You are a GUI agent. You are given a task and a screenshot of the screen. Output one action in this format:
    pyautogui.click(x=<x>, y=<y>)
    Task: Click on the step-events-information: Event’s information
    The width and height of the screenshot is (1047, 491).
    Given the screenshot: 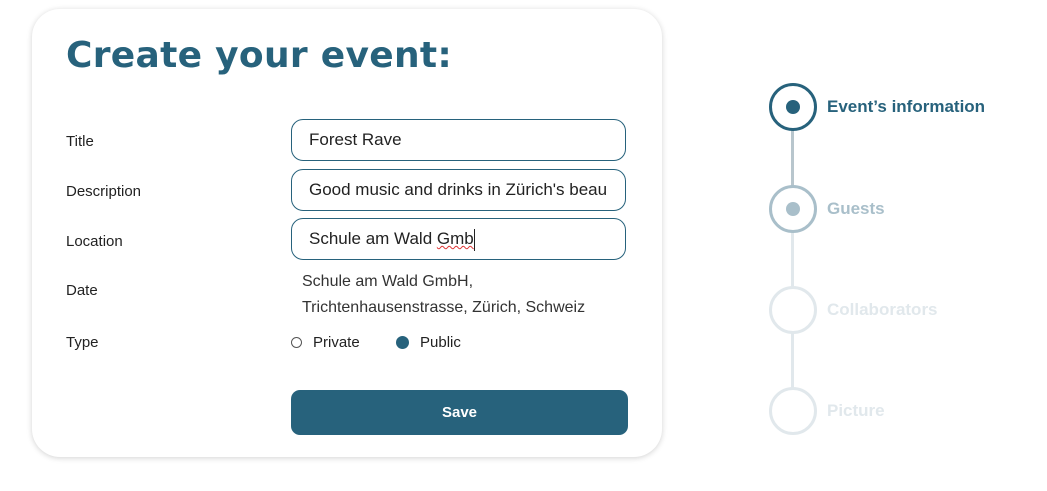 What is the action you would take?
    pyautogui.click(x=877, y=107)
    